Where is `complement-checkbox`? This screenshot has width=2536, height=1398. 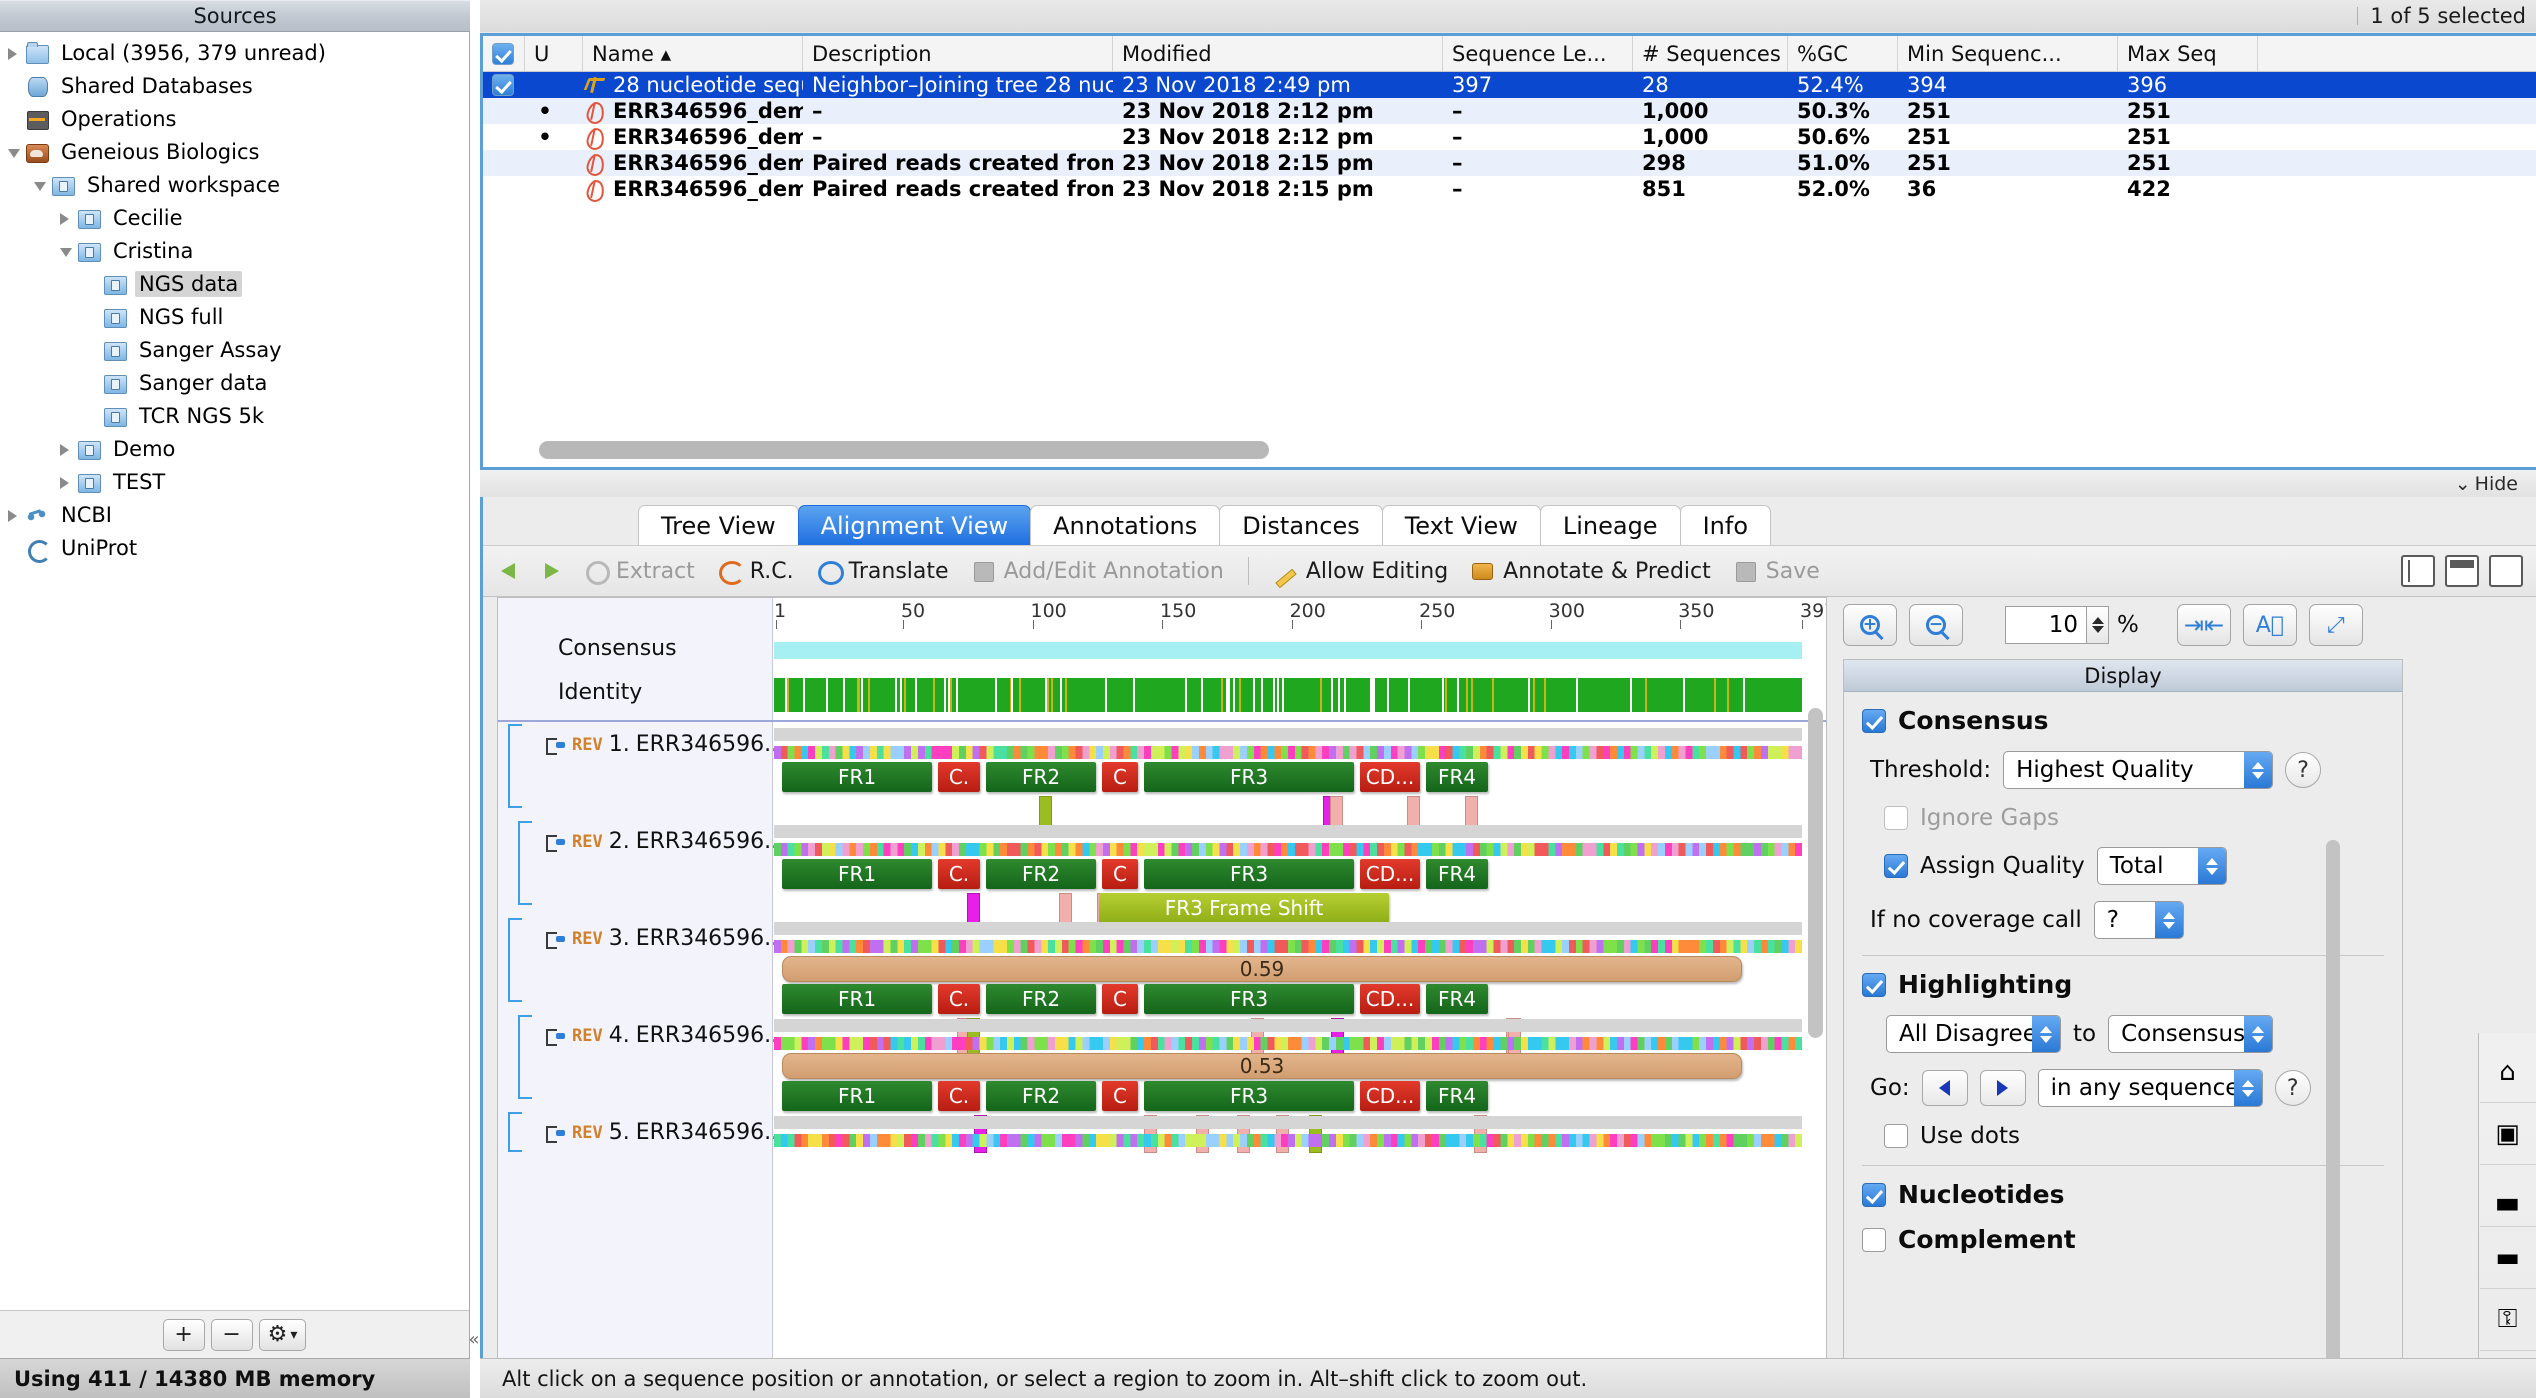 complement-checkbox is located at coordinates (1874, 1239).